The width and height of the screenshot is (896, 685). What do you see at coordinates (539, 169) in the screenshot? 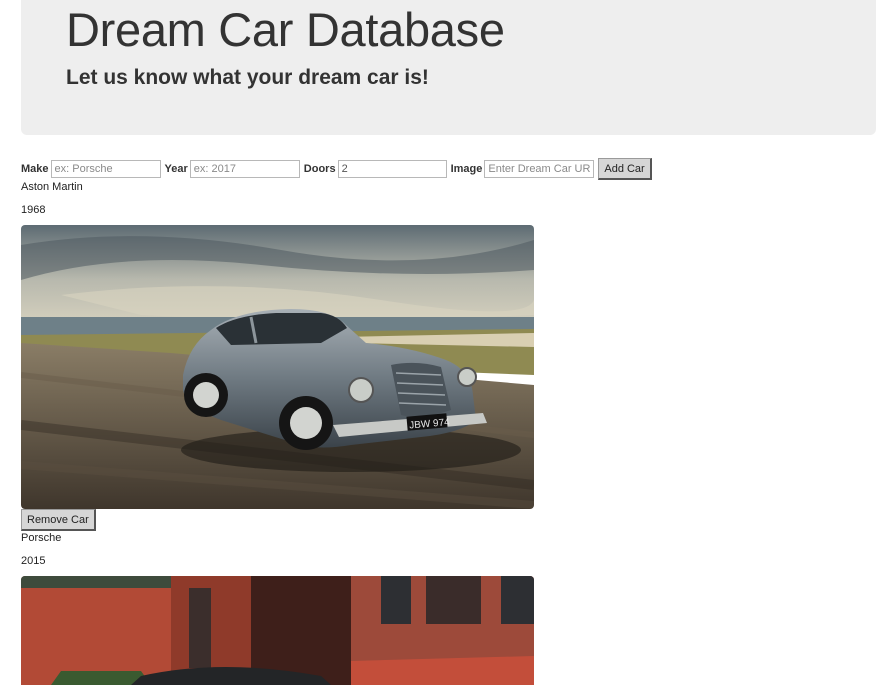
I see `image-url-input` at bounding box center [539, 169].